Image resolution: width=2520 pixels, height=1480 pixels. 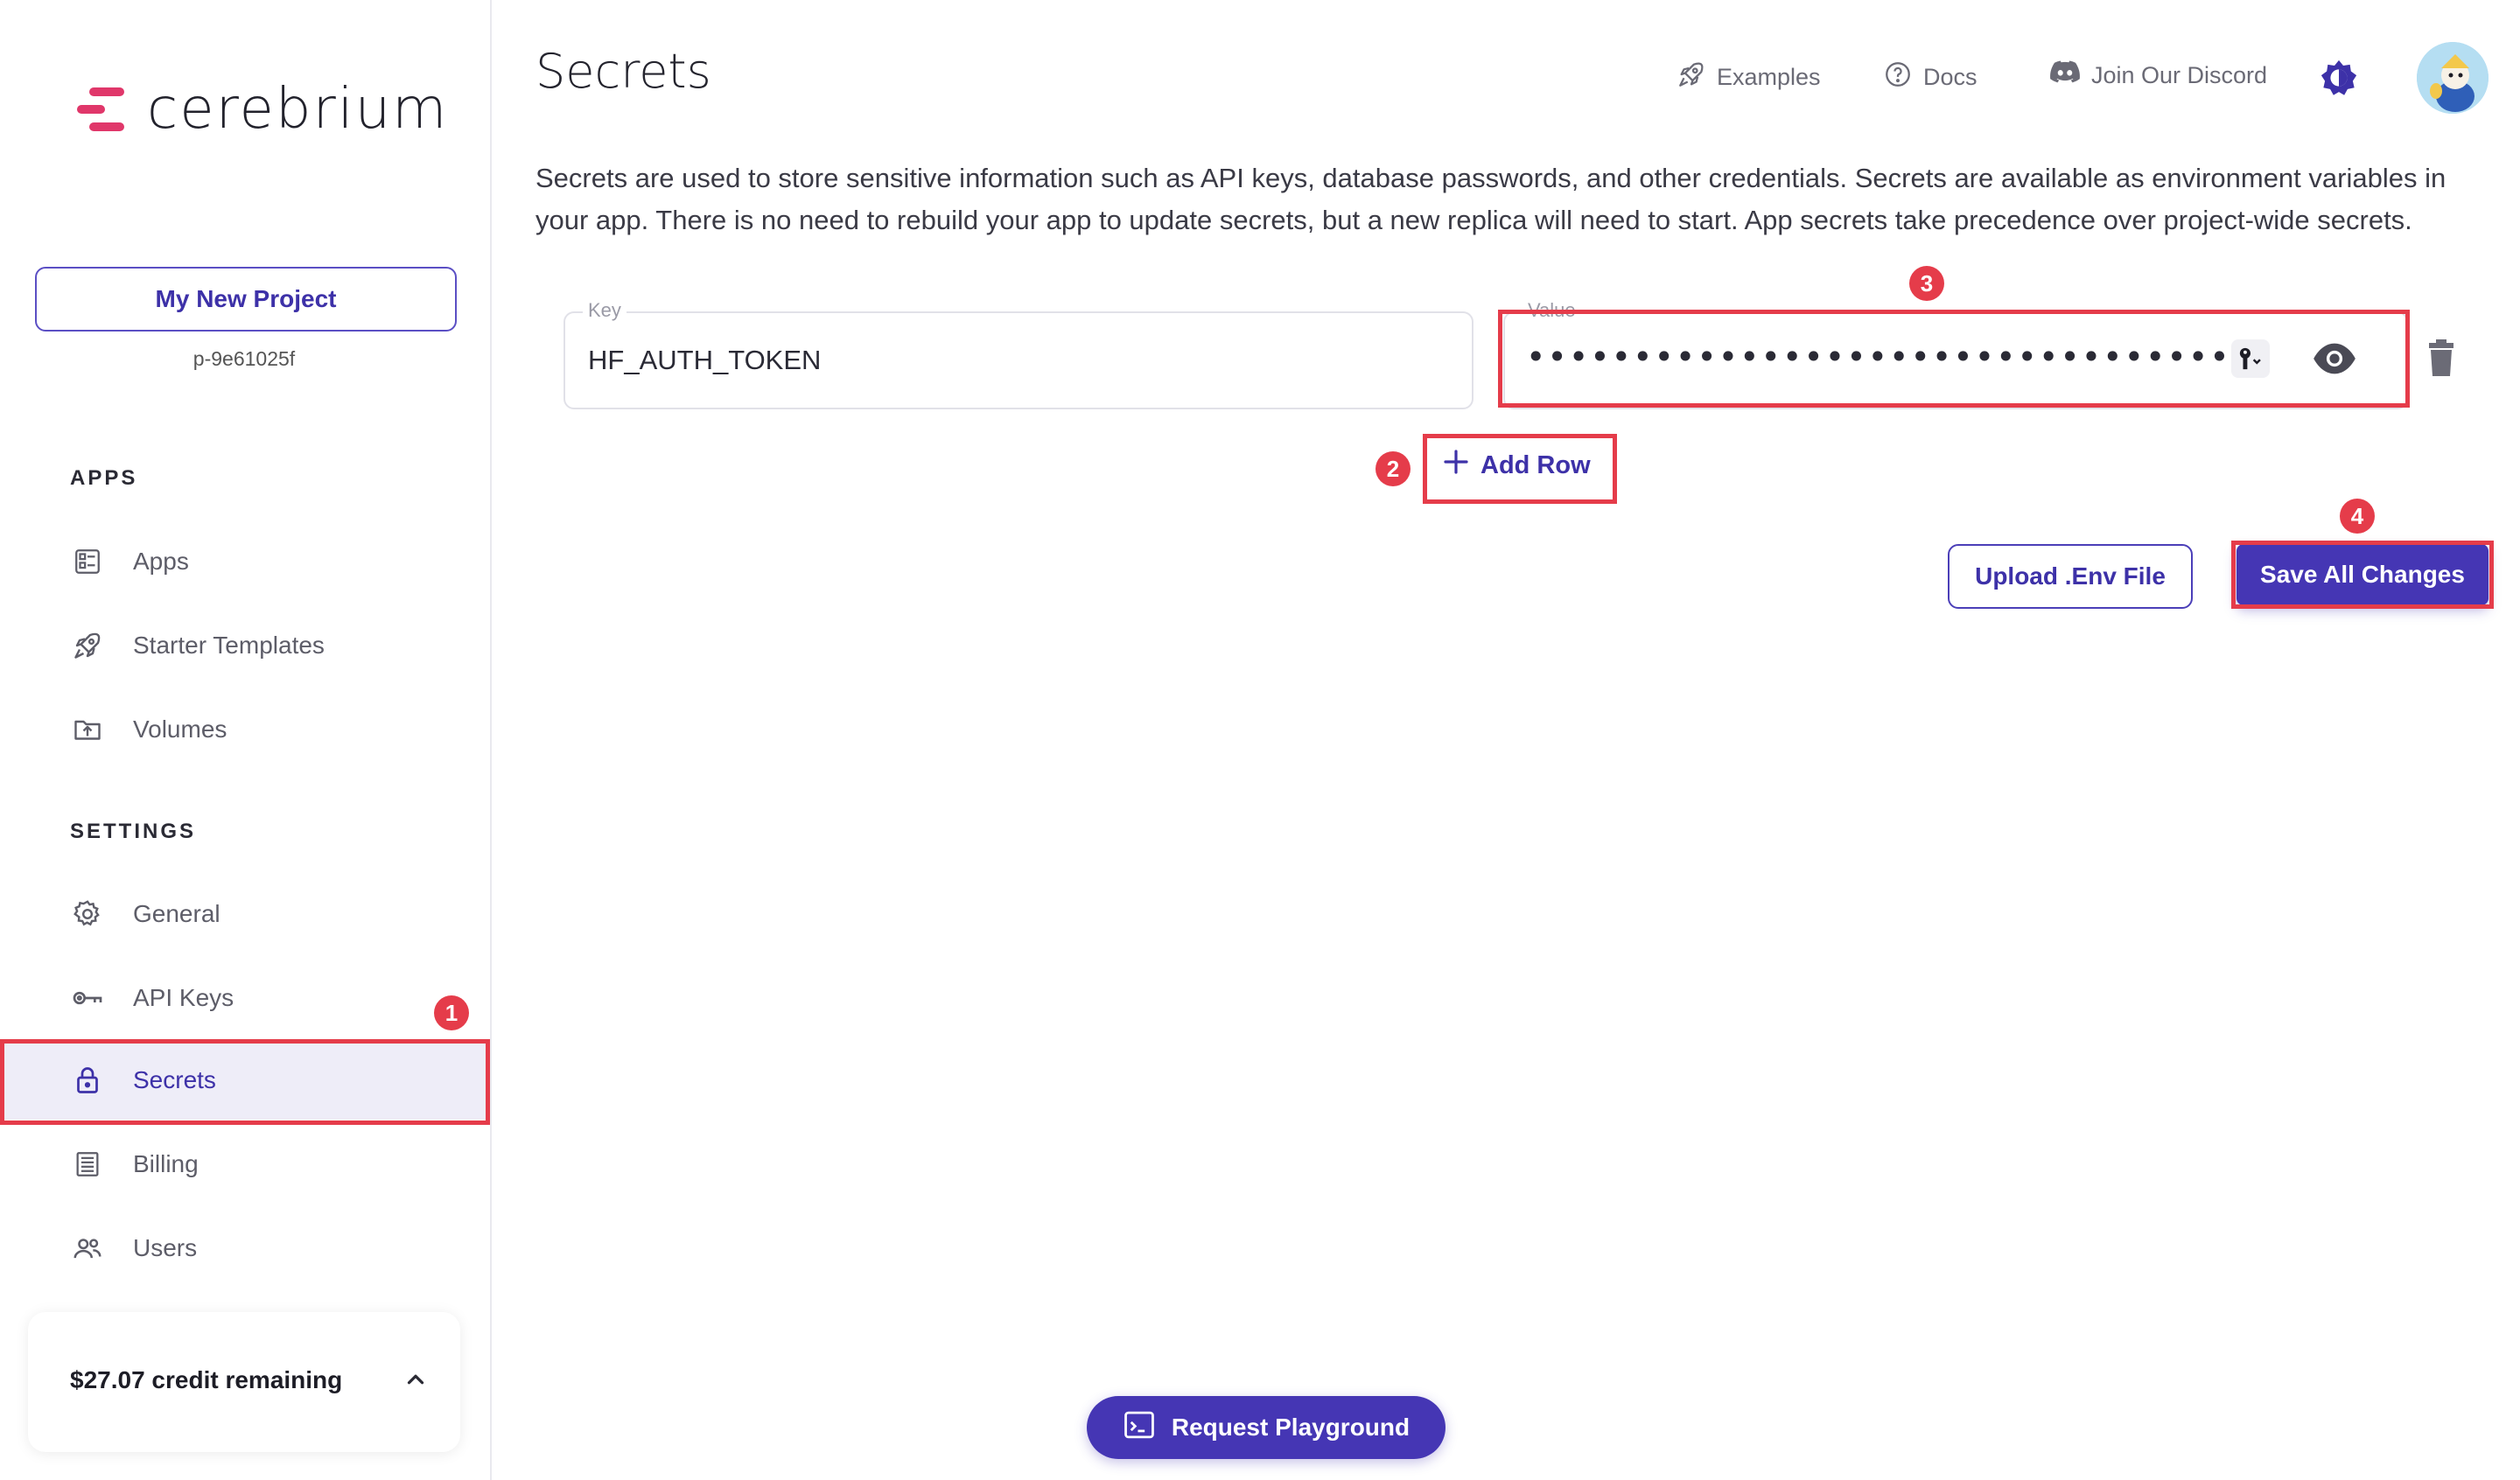 I want to click on secret-key-field: Key HF_AUTH_TOKEN, so click(x=1019, y=354).